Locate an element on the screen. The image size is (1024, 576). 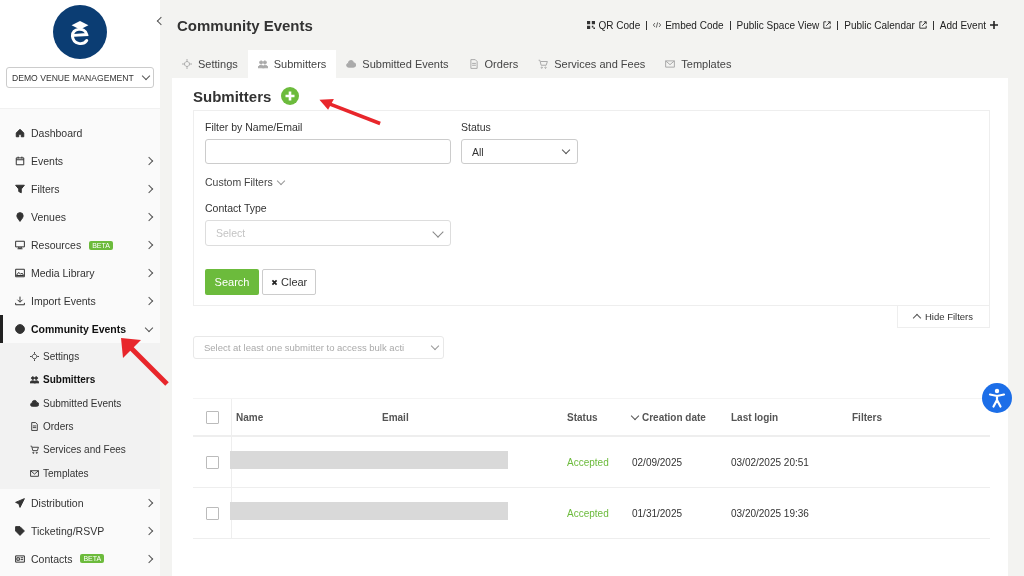
download-icon is located at coordinates (20, 301).